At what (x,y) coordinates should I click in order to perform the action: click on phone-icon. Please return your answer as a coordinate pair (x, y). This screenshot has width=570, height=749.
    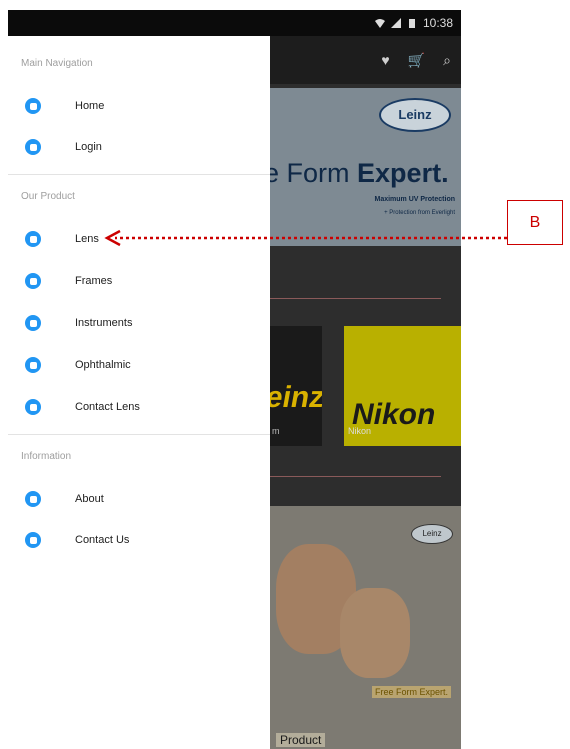
    Looking at the image, I should click on (33, 540).